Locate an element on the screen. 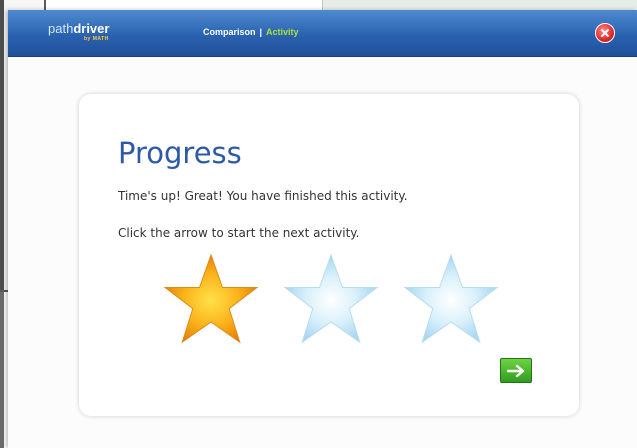 This screenshot has height=448, width=637. breadcrumb: Comparison | Activity is located at coordinates (251, 32).